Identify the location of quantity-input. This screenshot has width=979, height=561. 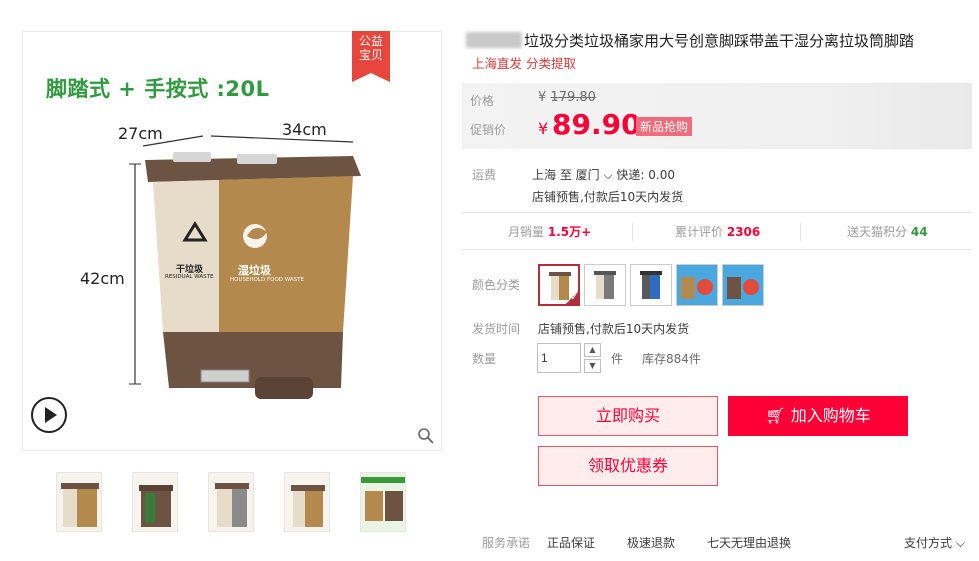
(559, 358).